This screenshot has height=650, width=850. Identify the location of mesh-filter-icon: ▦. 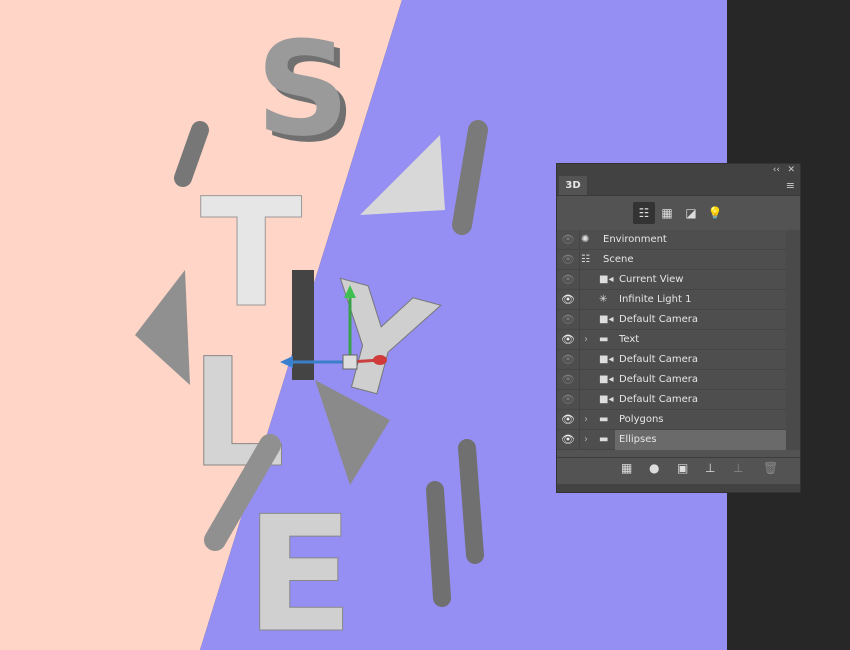
(667, 213).